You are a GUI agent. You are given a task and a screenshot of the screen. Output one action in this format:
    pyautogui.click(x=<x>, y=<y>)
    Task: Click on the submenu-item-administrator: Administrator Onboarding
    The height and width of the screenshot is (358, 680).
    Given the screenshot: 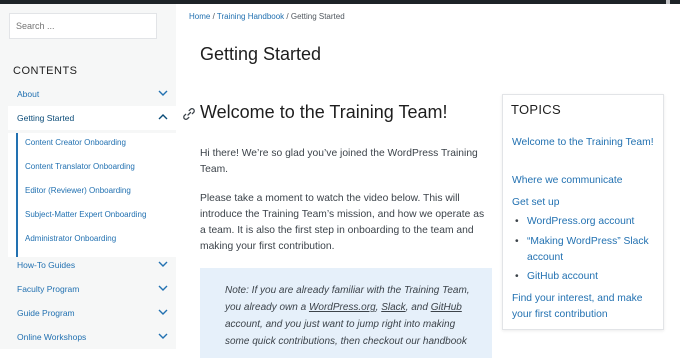 What is the action you would take?
    pyautogui.click(x=70, y=238)
    